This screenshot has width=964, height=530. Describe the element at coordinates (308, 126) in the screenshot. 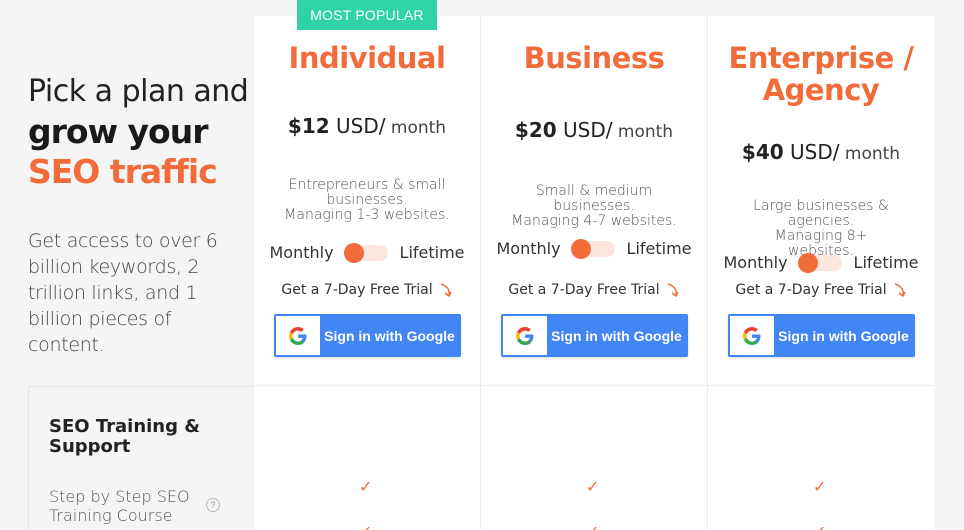

I see `price-amount: $12` at that location.